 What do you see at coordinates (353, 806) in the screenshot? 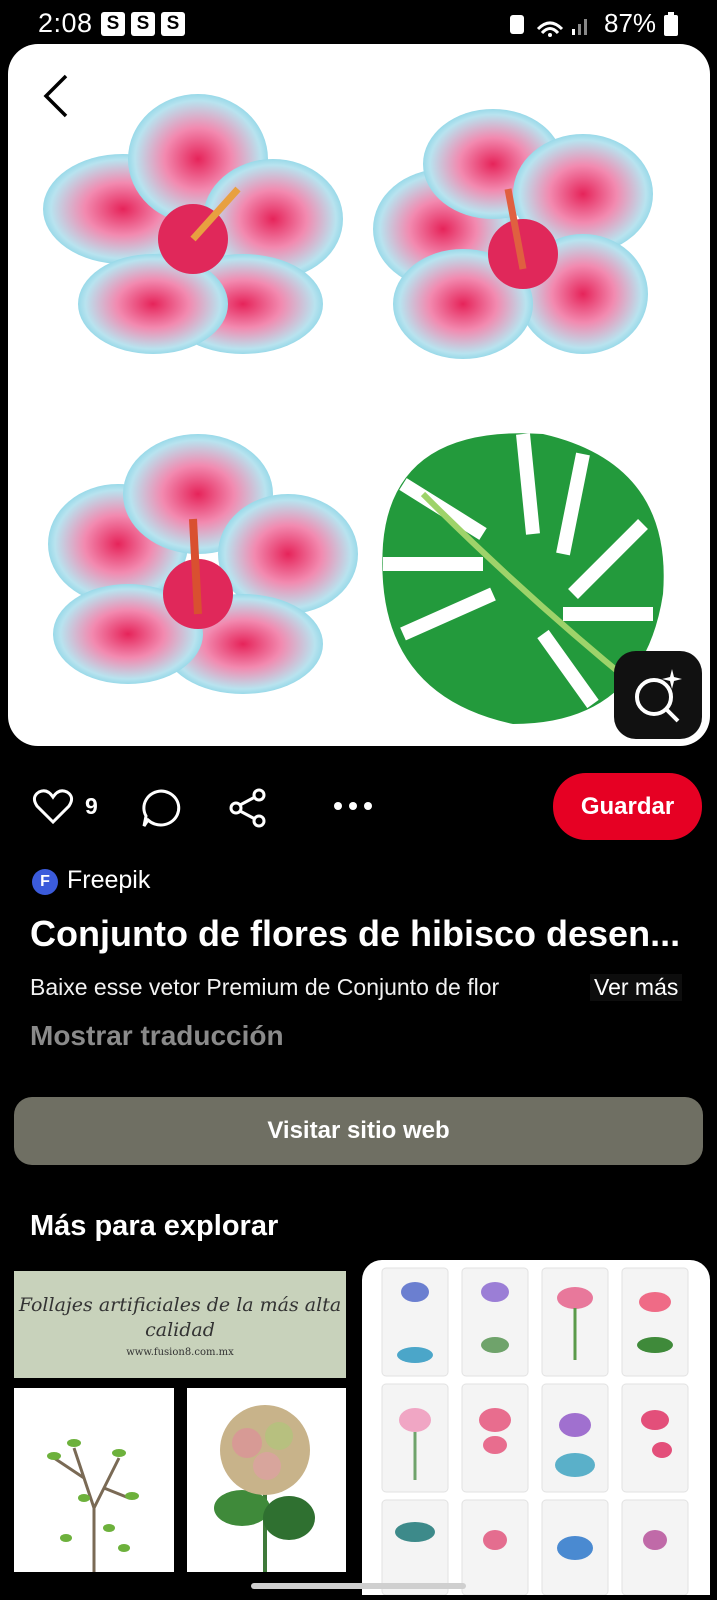
I see `more-options-icon` at bounding box center [353, 806].